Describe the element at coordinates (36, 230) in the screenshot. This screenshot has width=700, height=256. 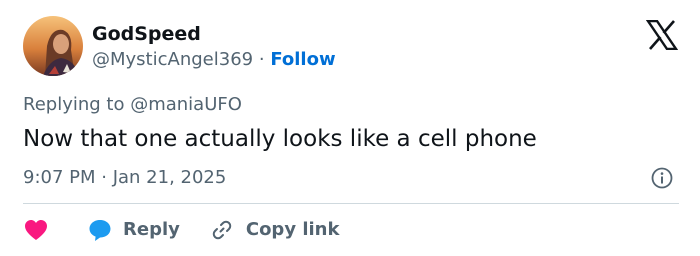
I see `heart-icon` at that location.